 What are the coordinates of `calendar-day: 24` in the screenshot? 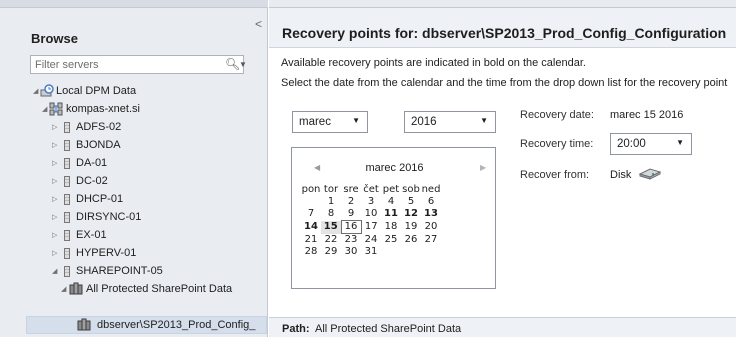 It's located at (371, 240).